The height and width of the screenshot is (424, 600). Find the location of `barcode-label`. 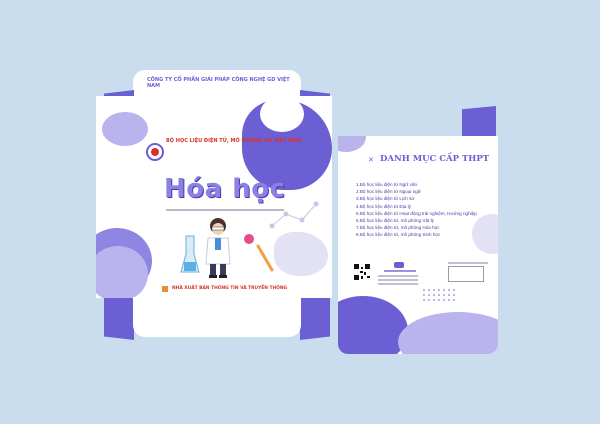

barcode-label is located at coordinates (468, 263).